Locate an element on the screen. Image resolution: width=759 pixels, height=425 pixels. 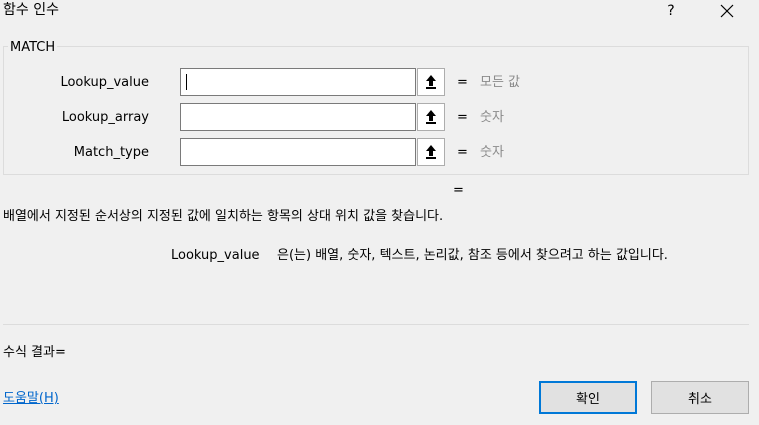
text-caret is located at coordinates (186, 82).